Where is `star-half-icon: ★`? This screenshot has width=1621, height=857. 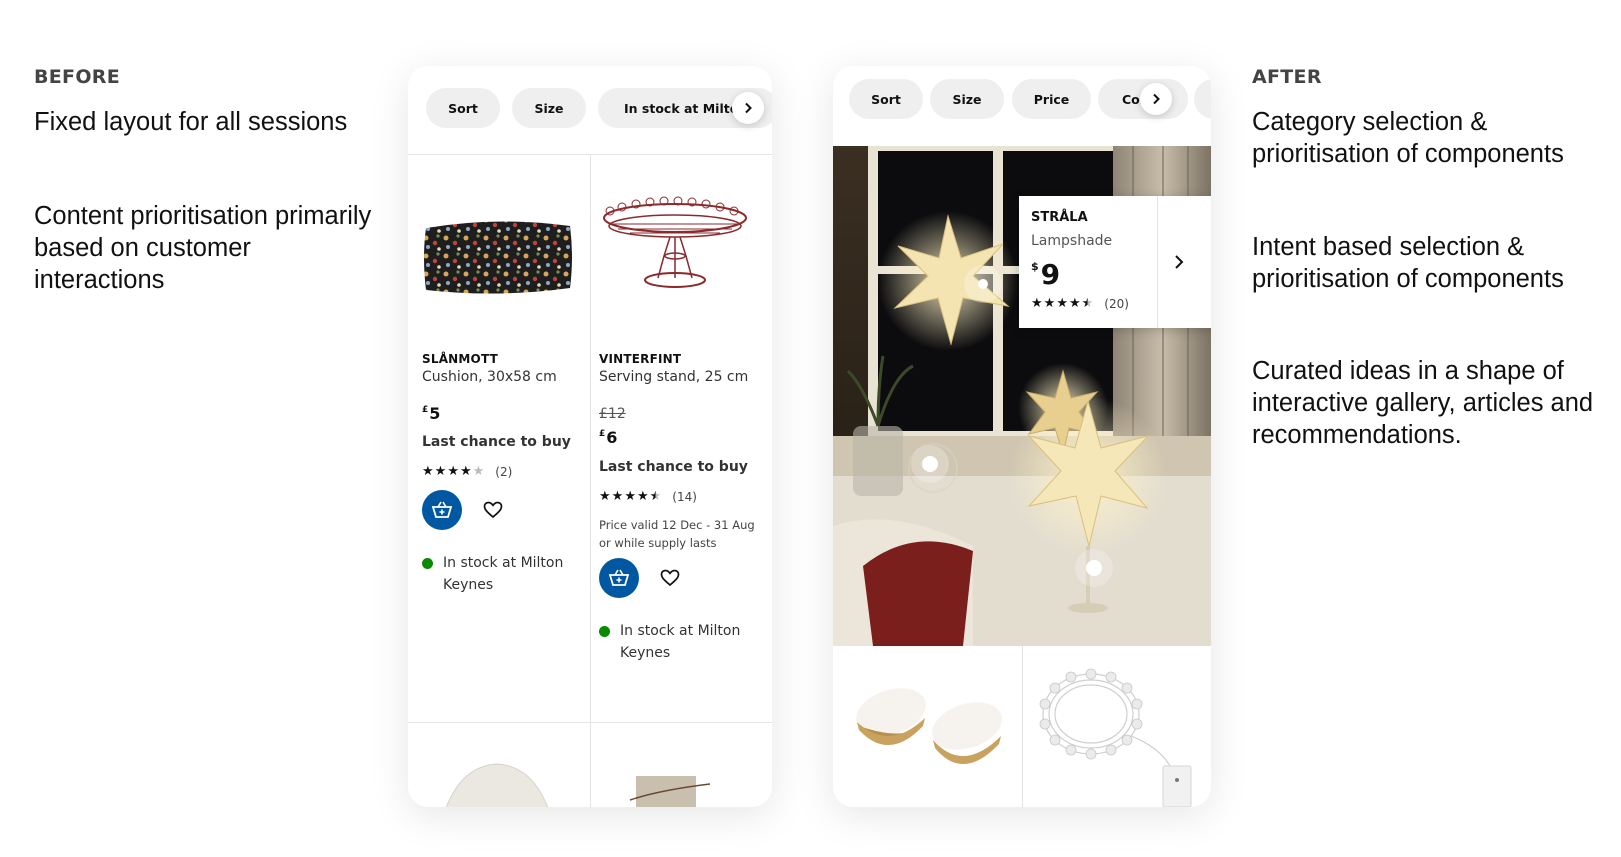 star-half-icon: ★ is located at coordinates (1087, 303).